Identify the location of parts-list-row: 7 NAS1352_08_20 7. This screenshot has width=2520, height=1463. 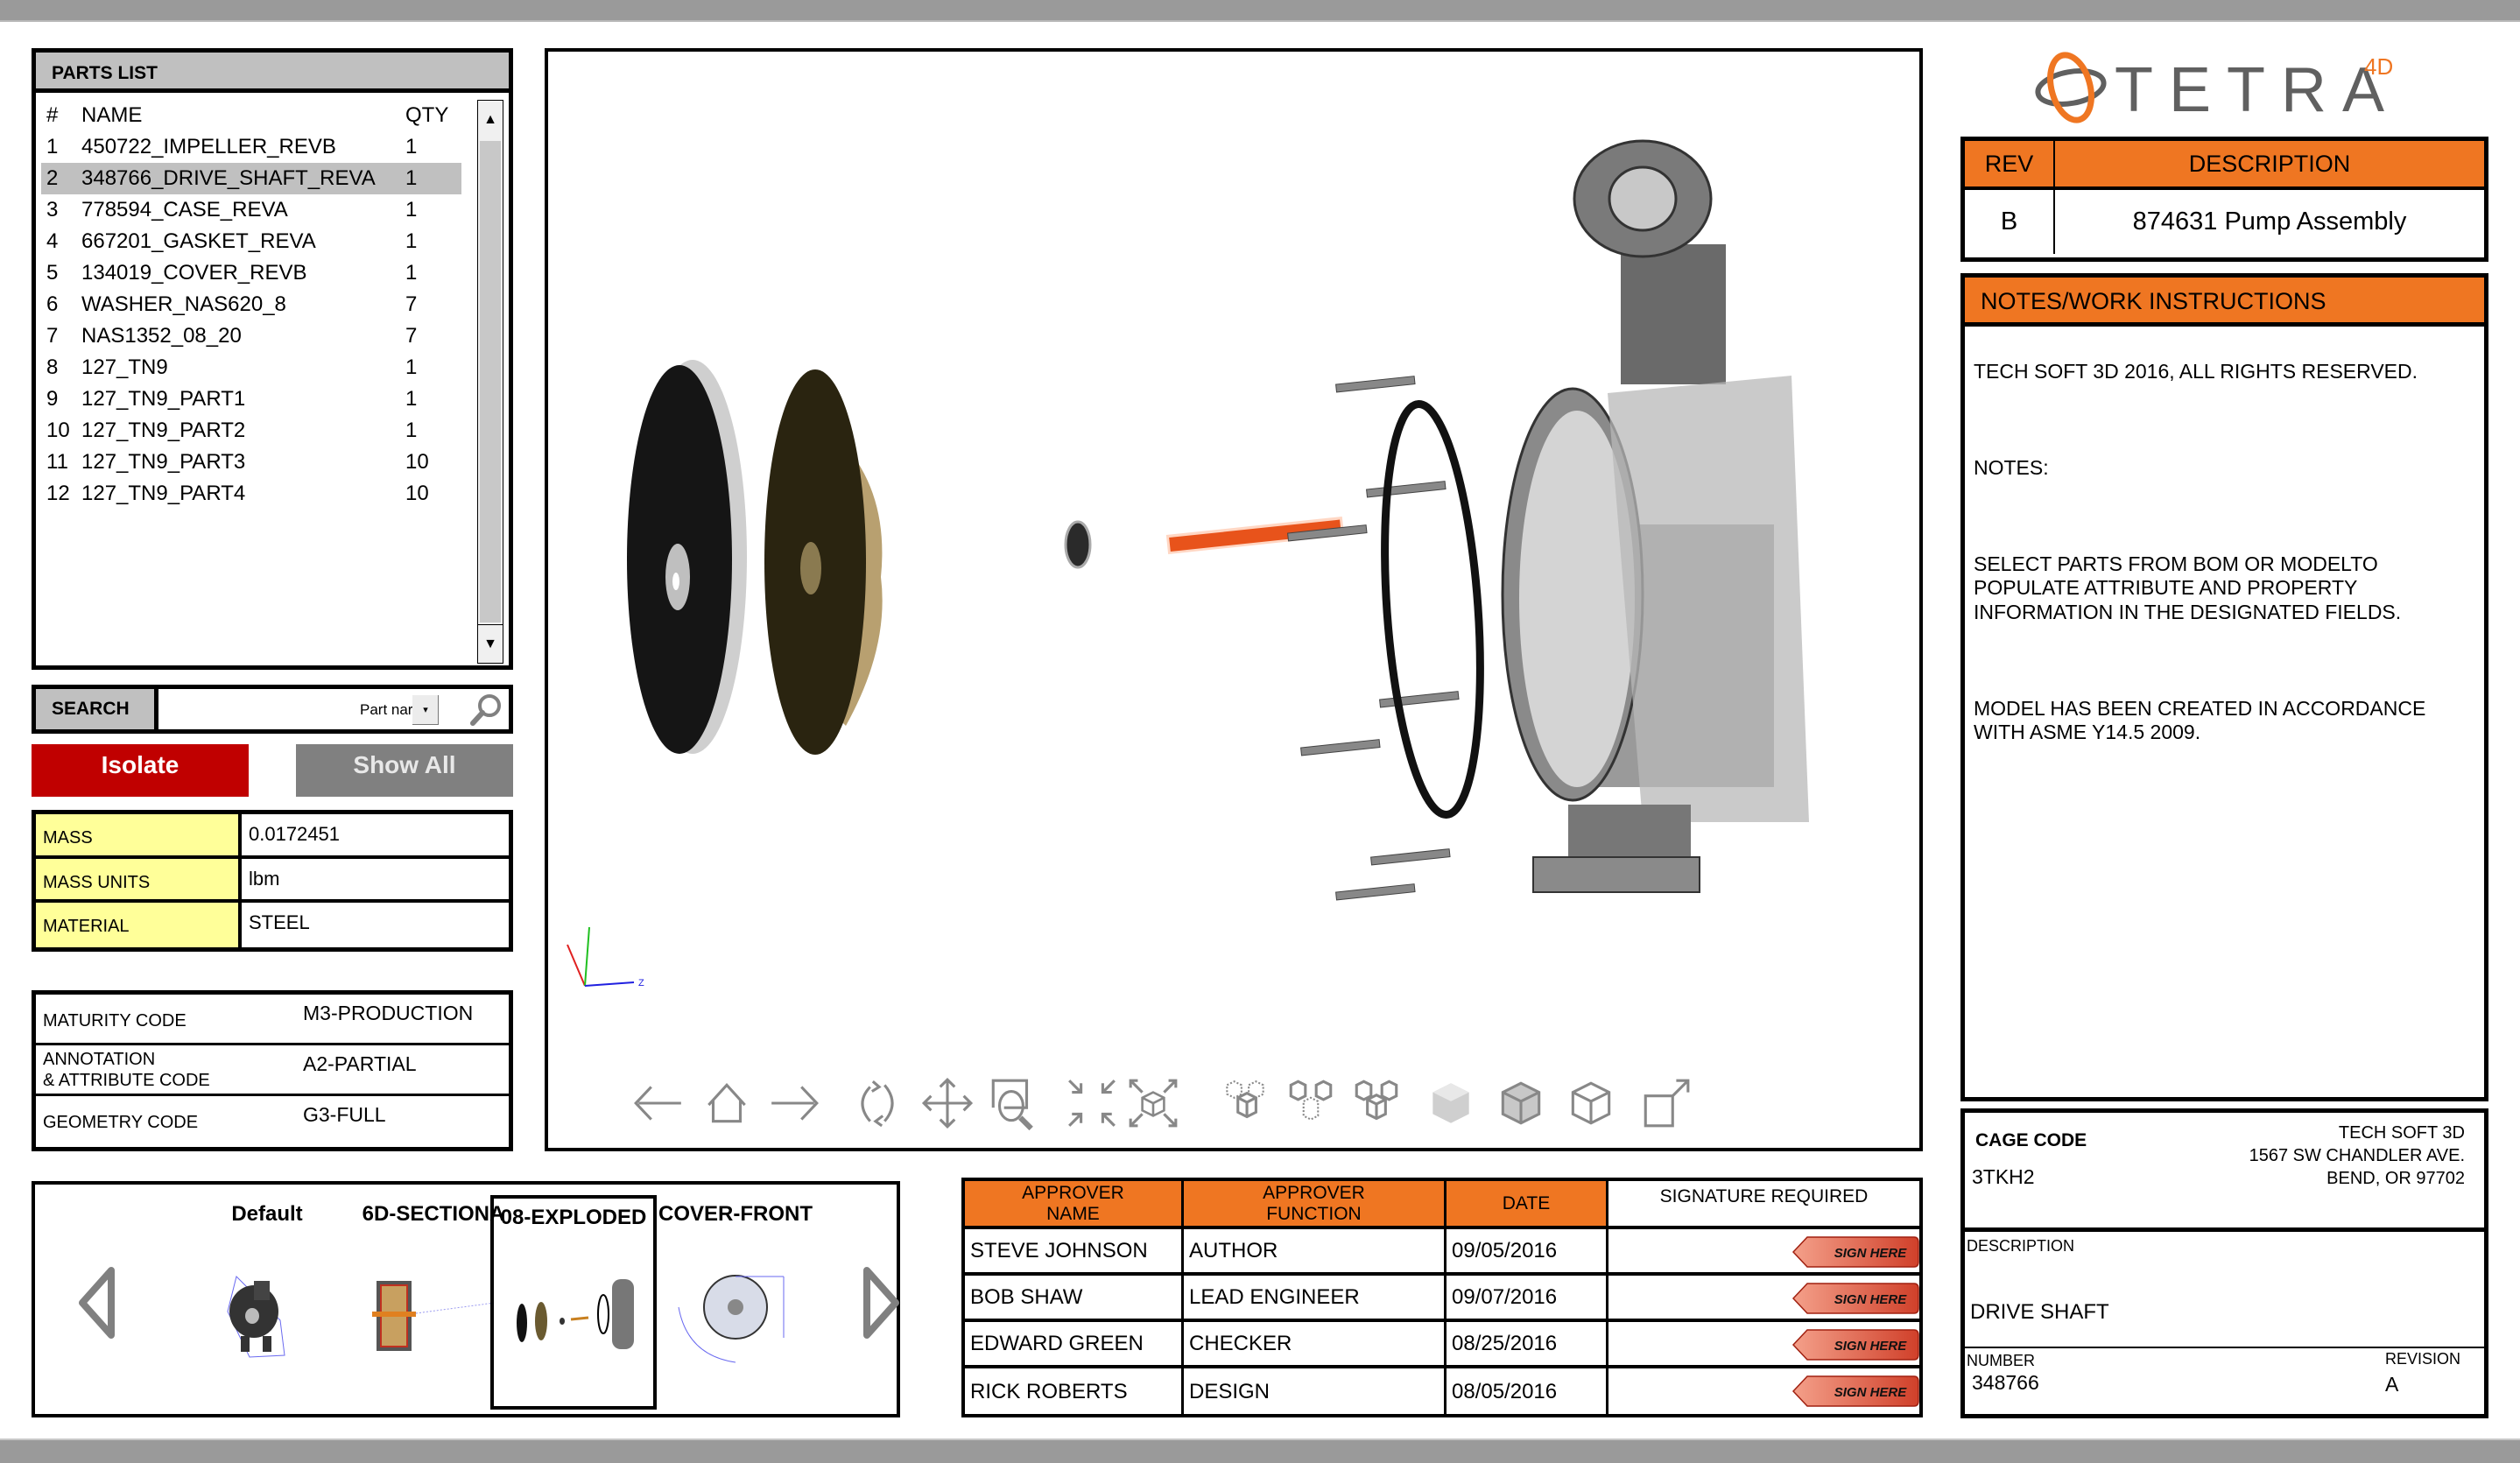
(251, 336).